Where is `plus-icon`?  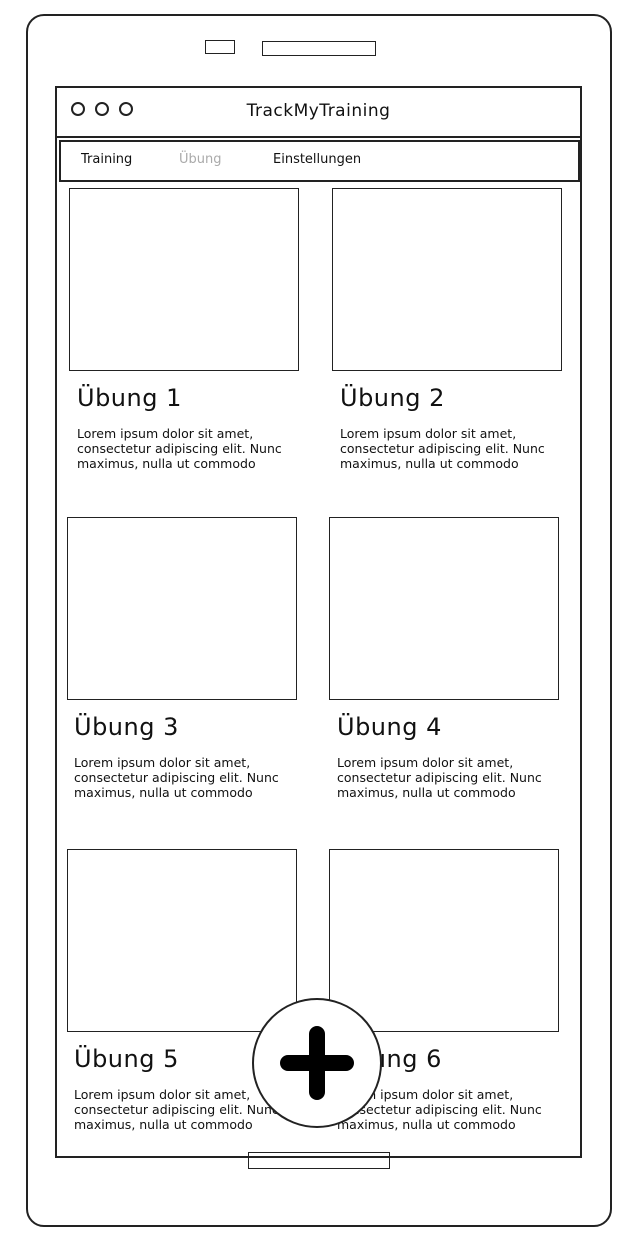 plus-icon is located at coordinates (317, 1063).